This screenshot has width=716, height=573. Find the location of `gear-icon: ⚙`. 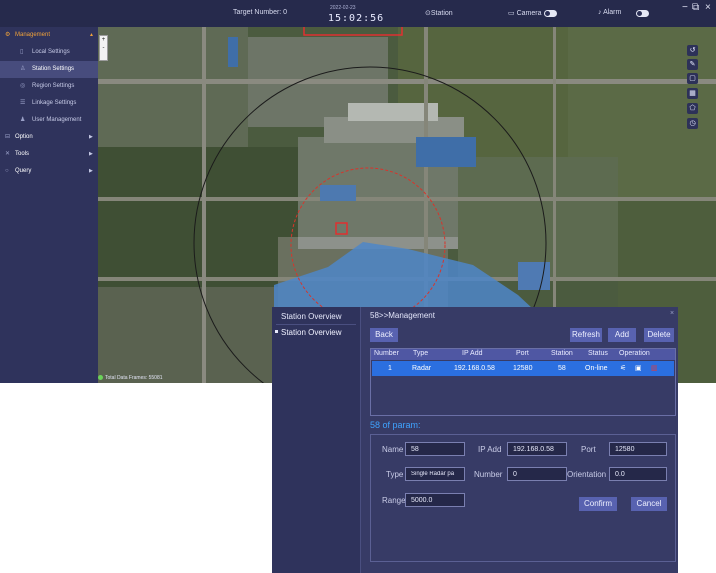

gear-icon: ⚙ is located at coordinates (8, 35).